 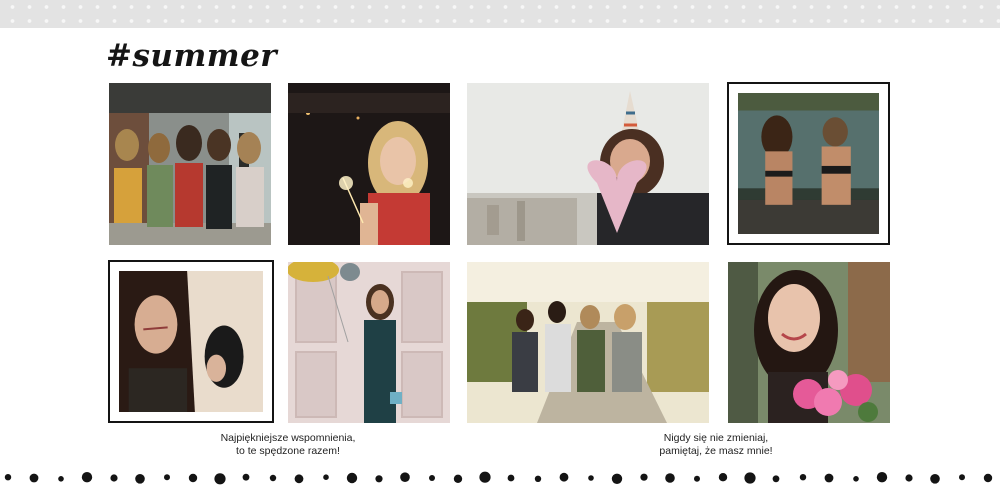 What do you see at coordinates (288, 451) in the screenshot?
I see `caption-left-line2: to te spędzone razem!` at bounding box center [288, 451].